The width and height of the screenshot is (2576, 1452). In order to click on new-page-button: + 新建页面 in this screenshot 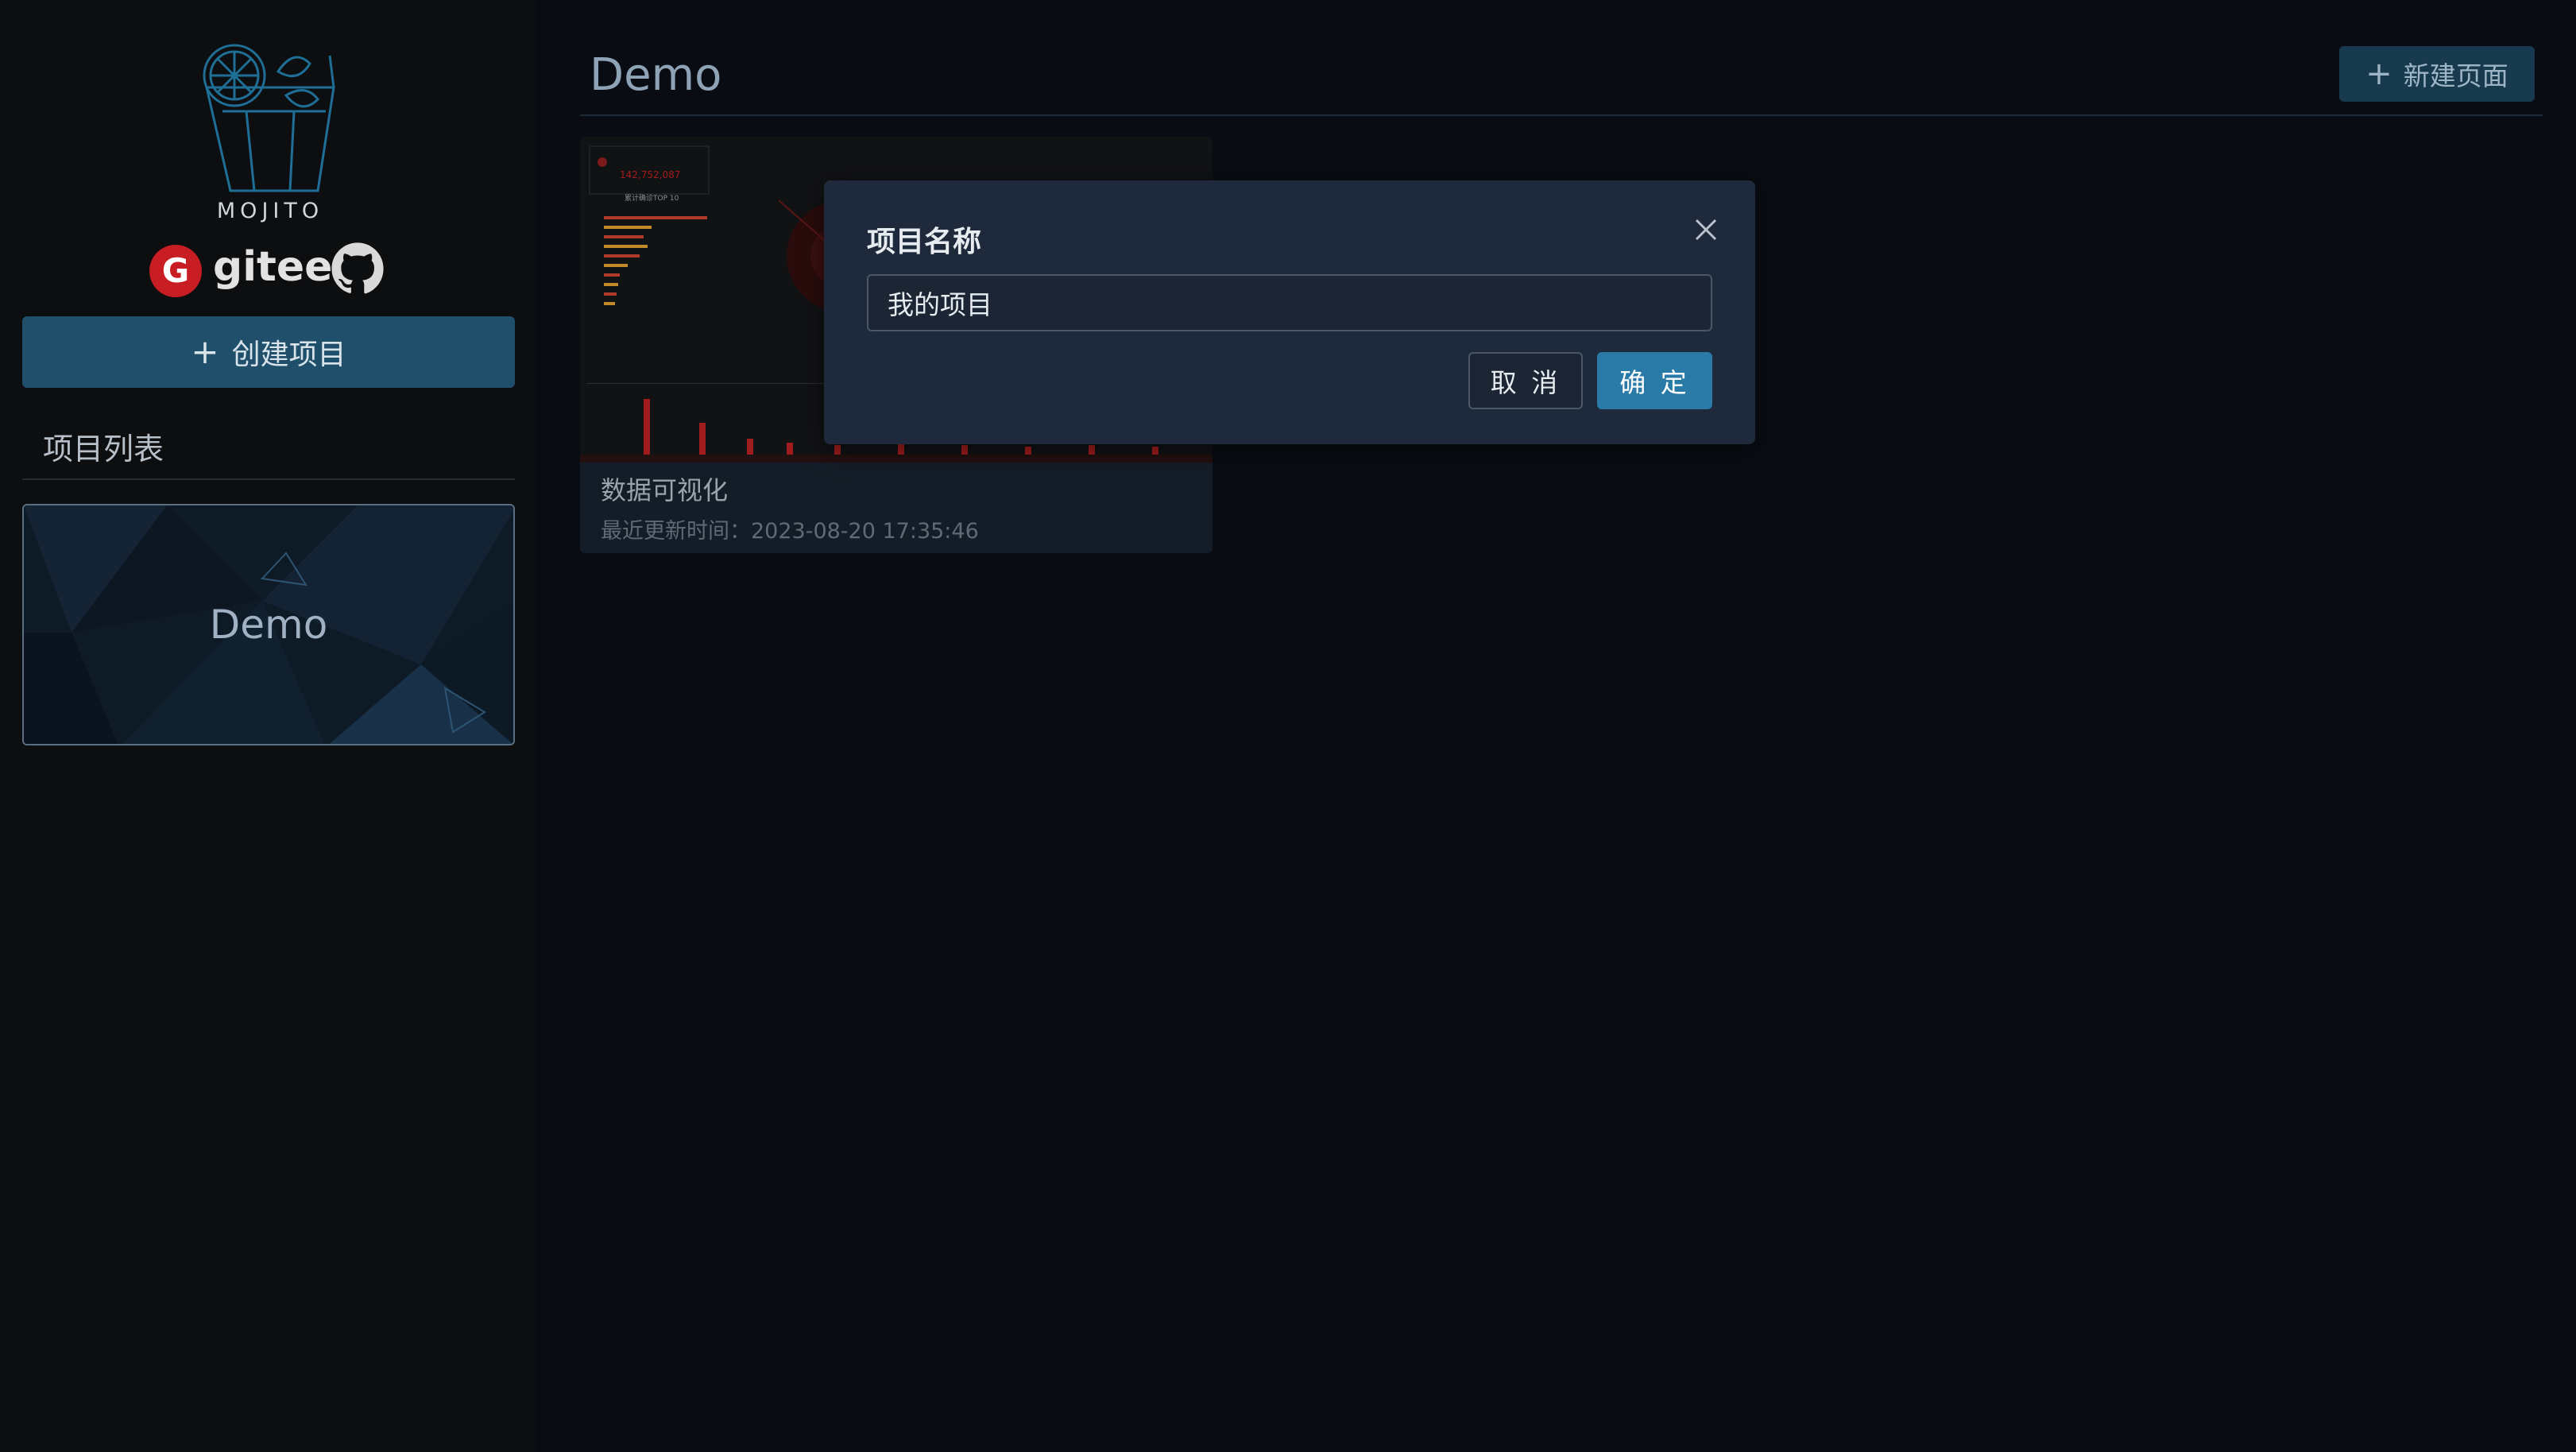, I will do `click(2437, 74)`.